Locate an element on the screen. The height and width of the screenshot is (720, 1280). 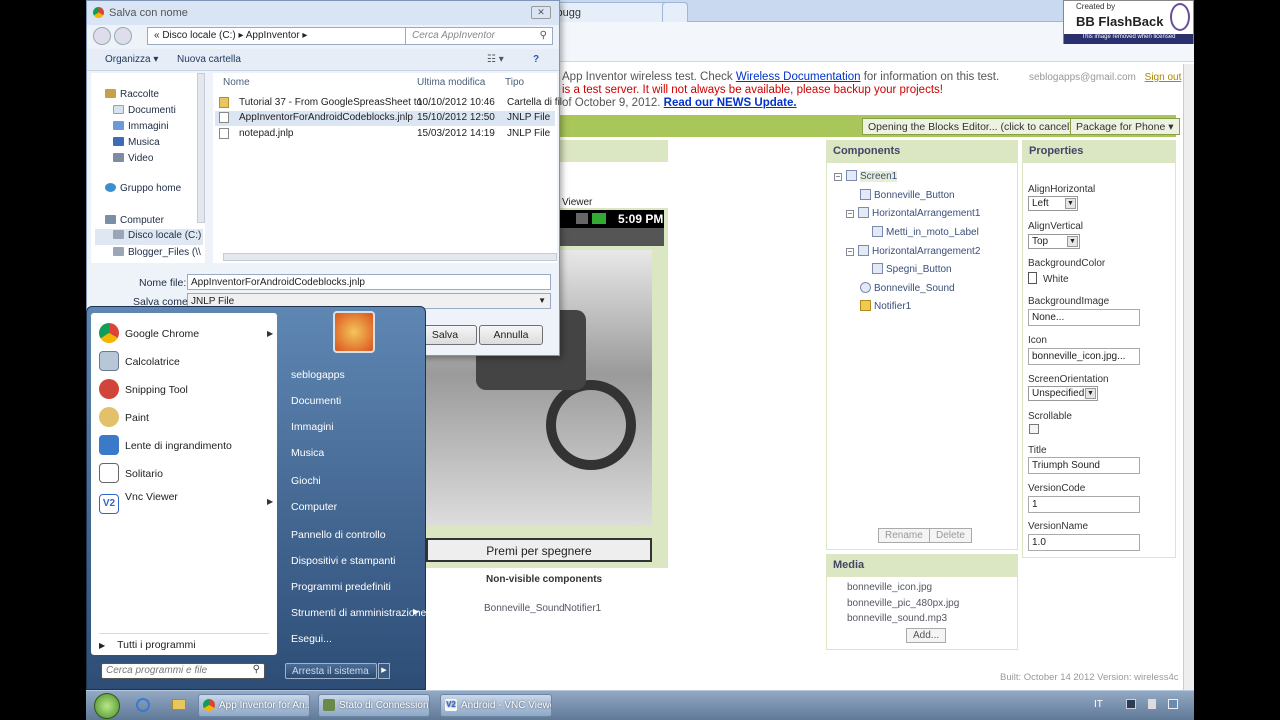
program-paint: Paint is located at coordinates (124, 417).